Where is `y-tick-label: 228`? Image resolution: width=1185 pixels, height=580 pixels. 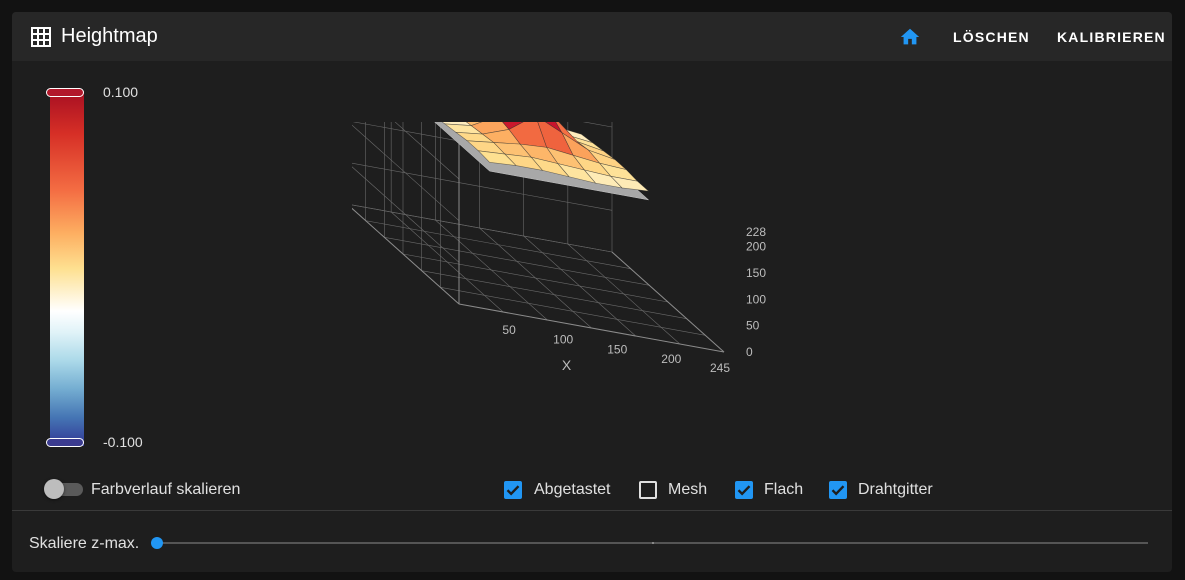
y-tick-label: 228 is located at coordinates (756, 232).